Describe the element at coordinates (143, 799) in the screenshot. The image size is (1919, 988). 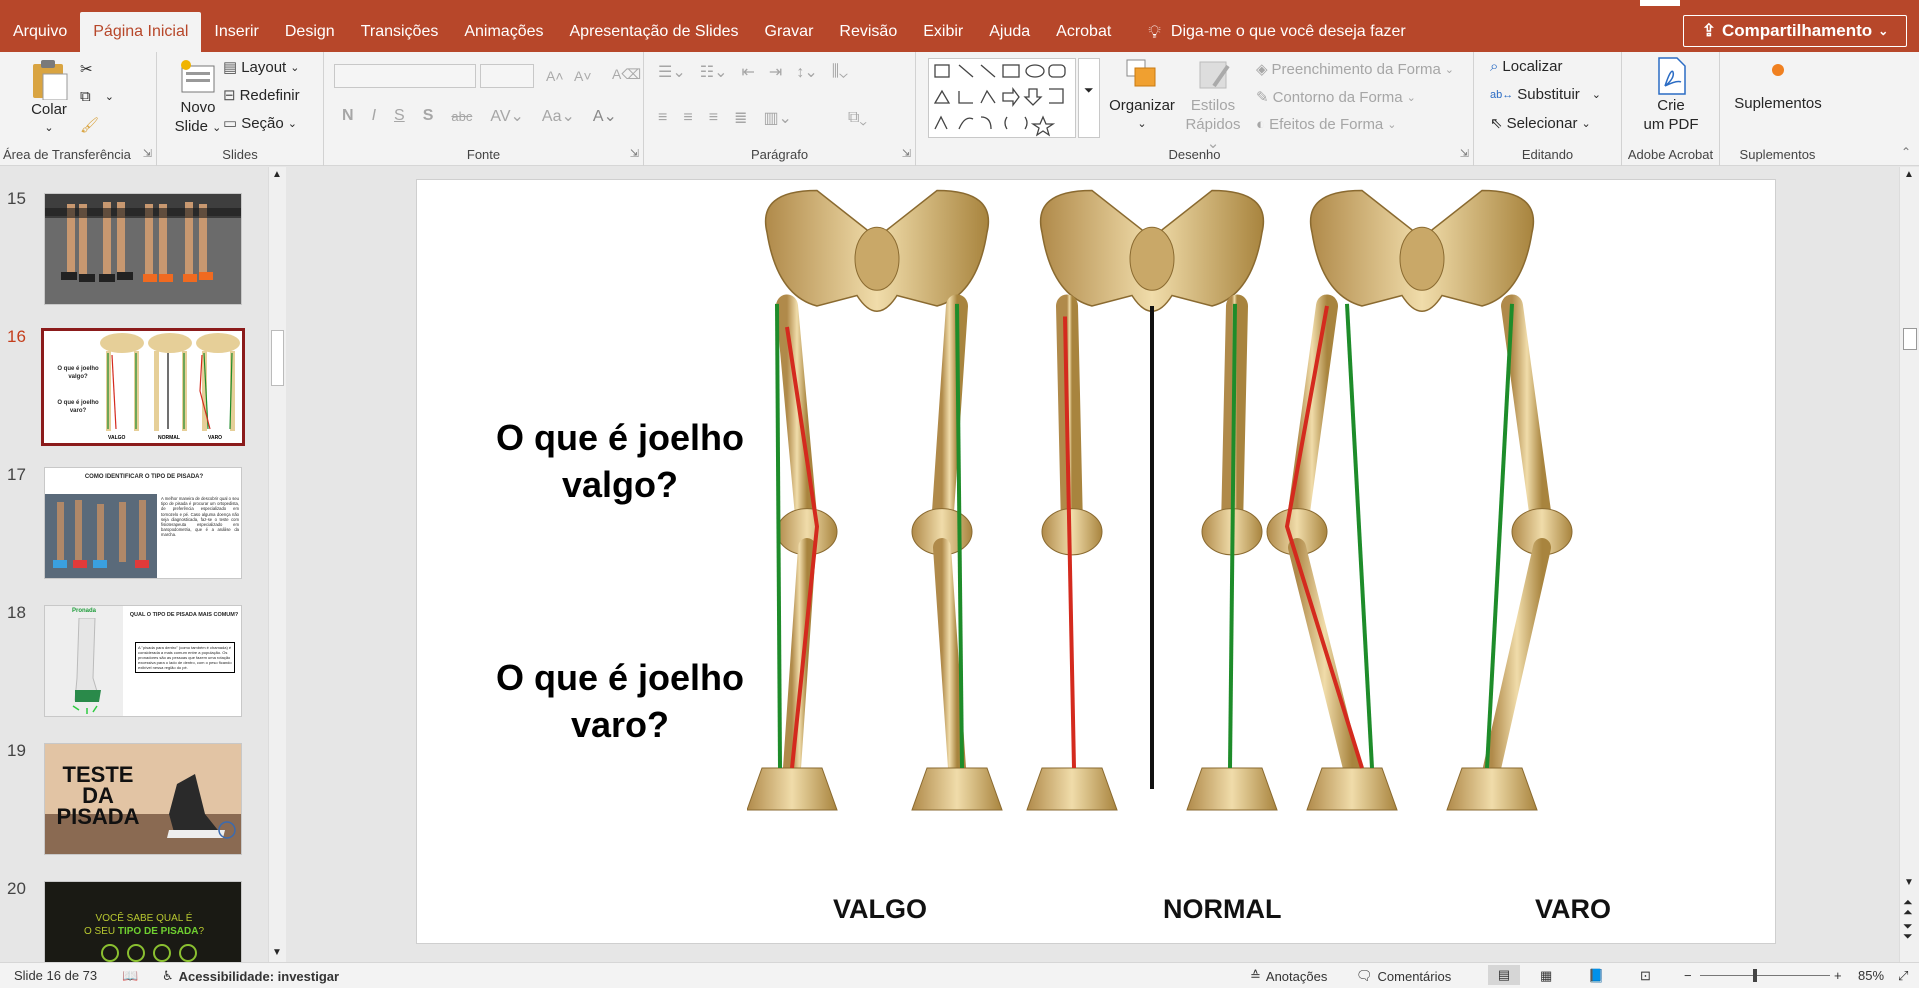
I see `thumbnail-slide-19: TESTE DA PISADA` at that location.